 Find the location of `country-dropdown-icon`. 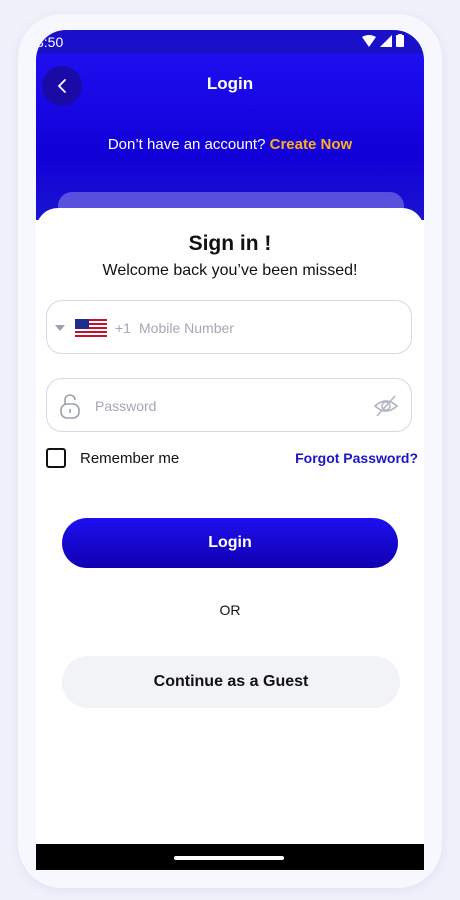

country-dropdown-icon is located at coordinates (60, 328).